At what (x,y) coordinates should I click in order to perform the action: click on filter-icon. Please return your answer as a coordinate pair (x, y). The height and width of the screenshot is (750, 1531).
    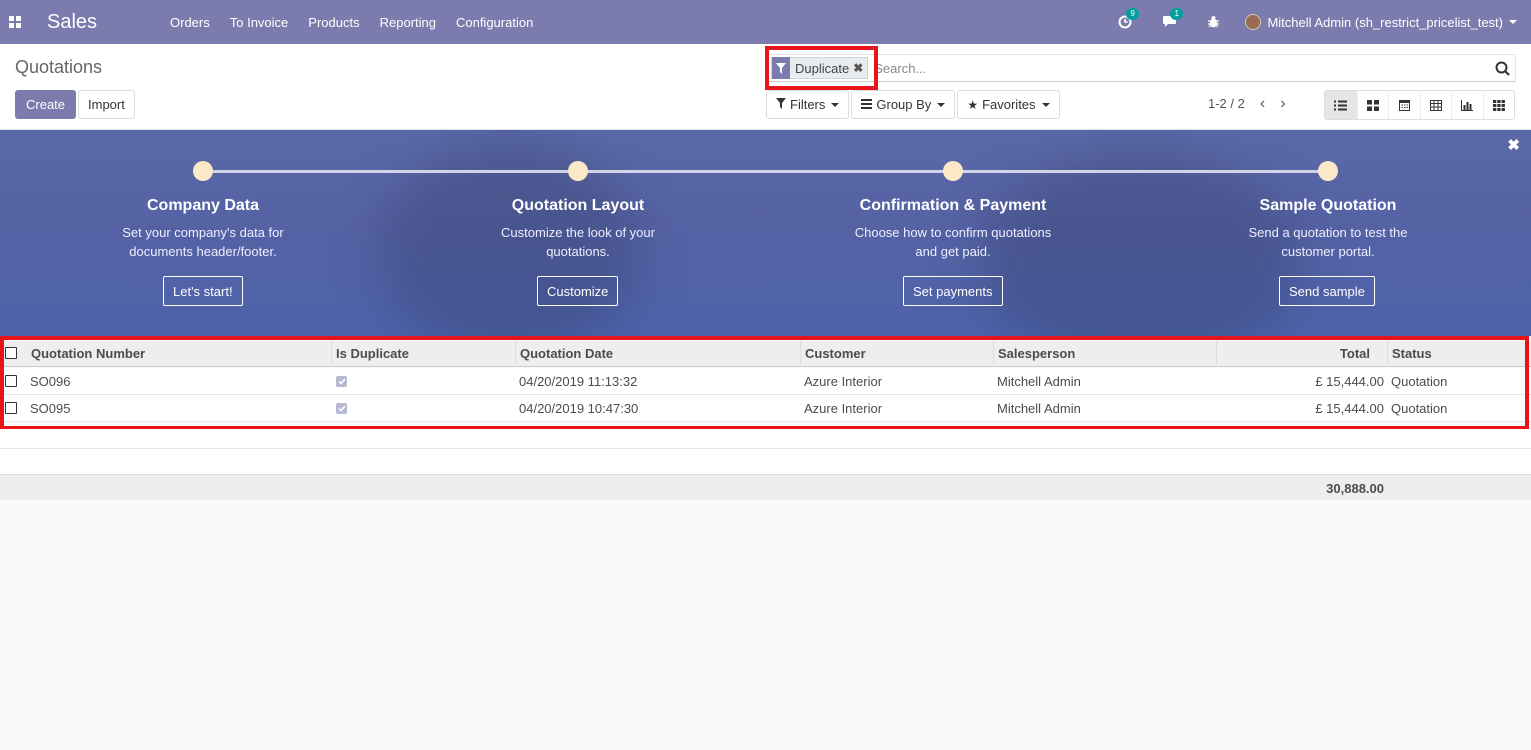
    Looking at the image, I should click on (781, 104).